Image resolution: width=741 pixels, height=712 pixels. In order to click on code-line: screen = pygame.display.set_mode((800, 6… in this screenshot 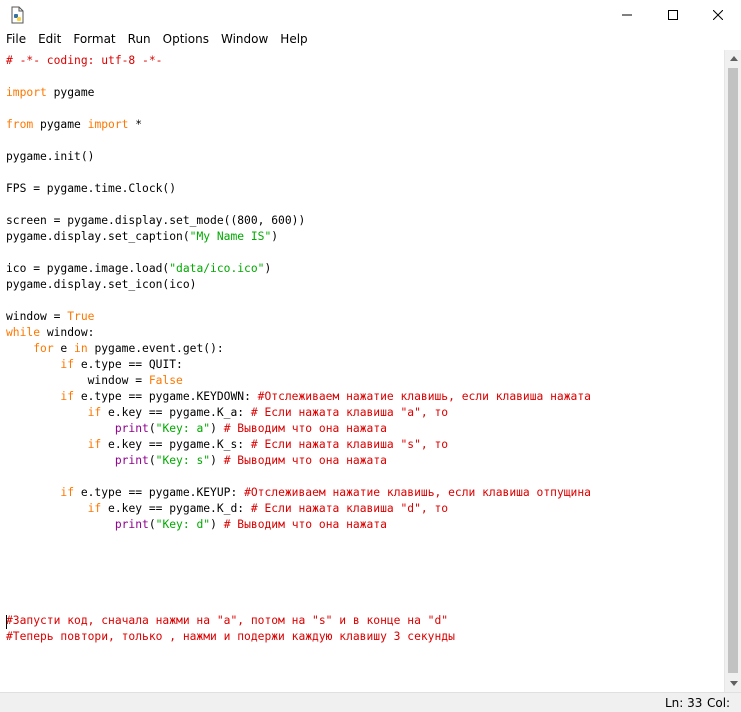, I will do `click(298, 221)`.